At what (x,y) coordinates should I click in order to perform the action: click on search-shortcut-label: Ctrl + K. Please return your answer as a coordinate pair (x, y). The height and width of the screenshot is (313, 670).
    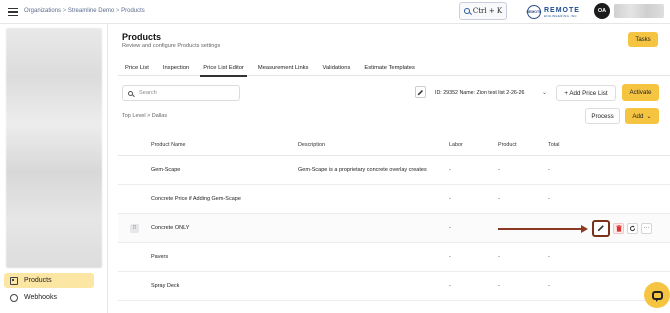
    Looking at the image, I should click on (487, 11).